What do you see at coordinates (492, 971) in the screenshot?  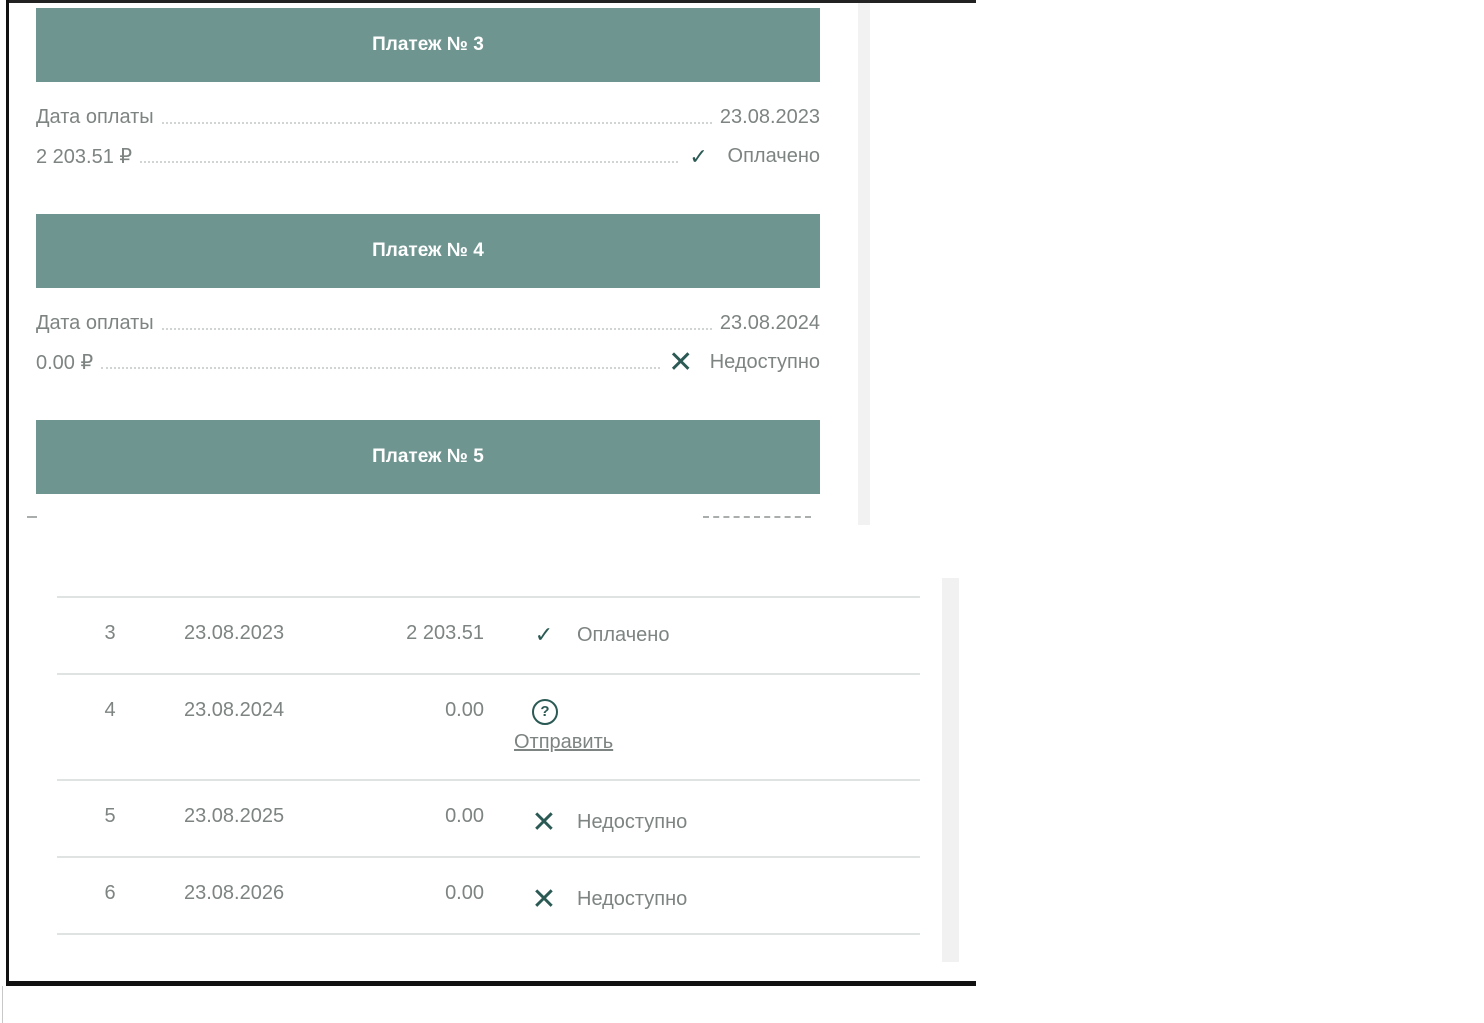 I see `panel-bottom-strip` at bounding box center [492, 971].